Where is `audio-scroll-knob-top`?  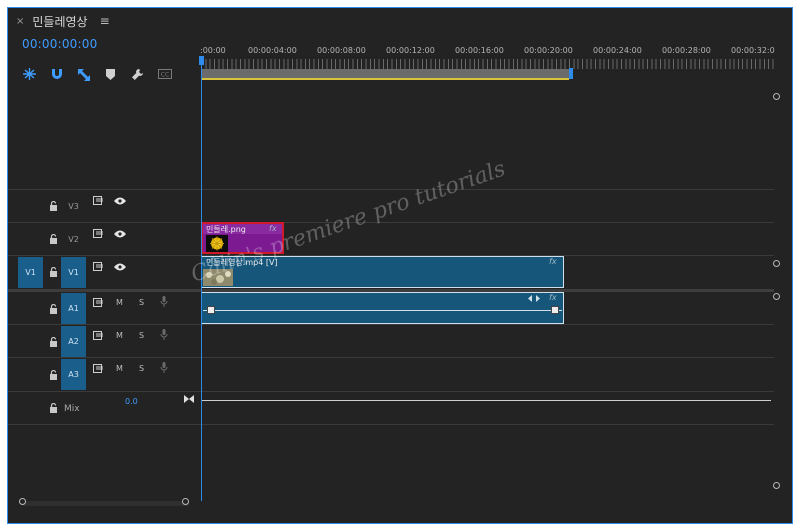 audio-scroll-knob-top is located at coordinates (776, 296).